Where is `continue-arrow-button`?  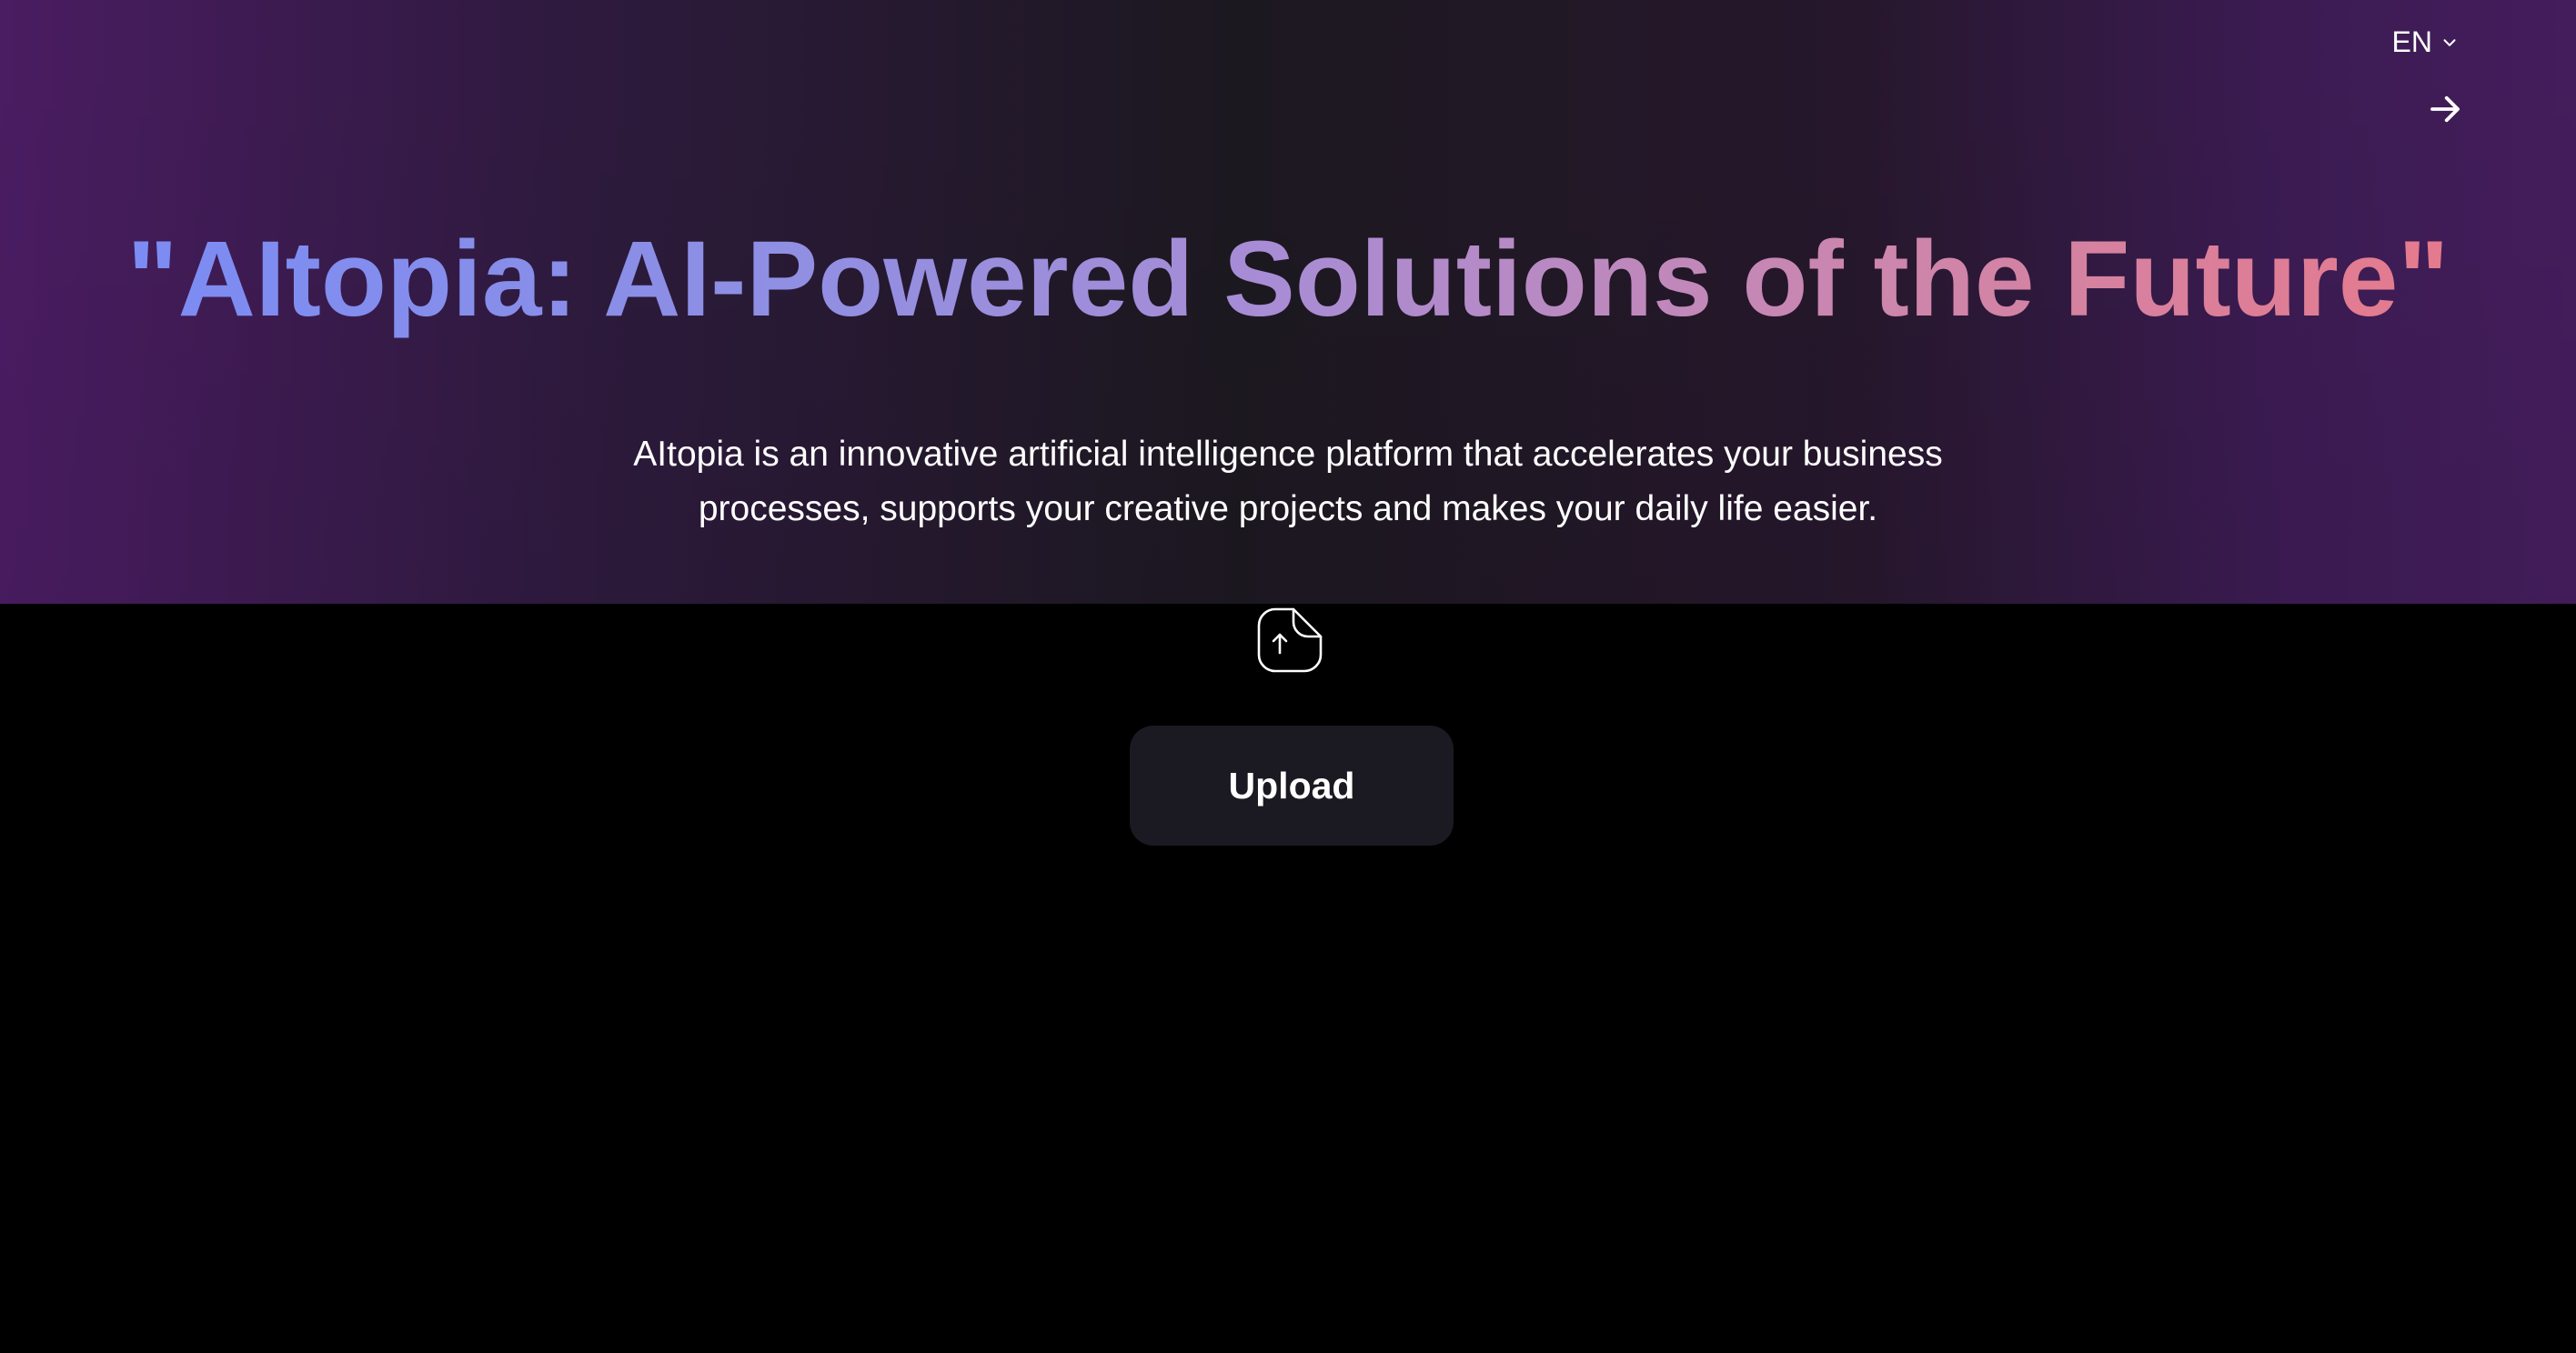 continue-arrow-button is located at coordinates (2445, 109).